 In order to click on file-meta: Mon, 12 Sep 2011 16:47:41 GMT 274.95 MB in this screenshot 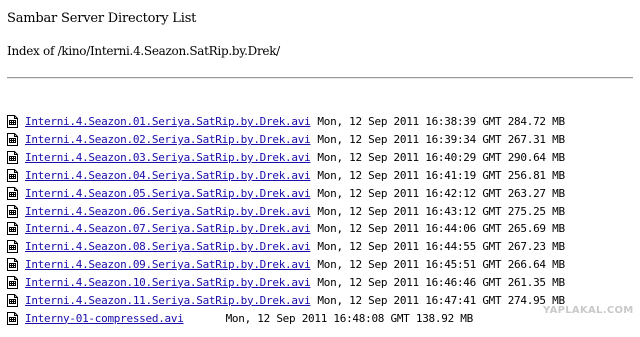, I will do `click(441, 300)`.